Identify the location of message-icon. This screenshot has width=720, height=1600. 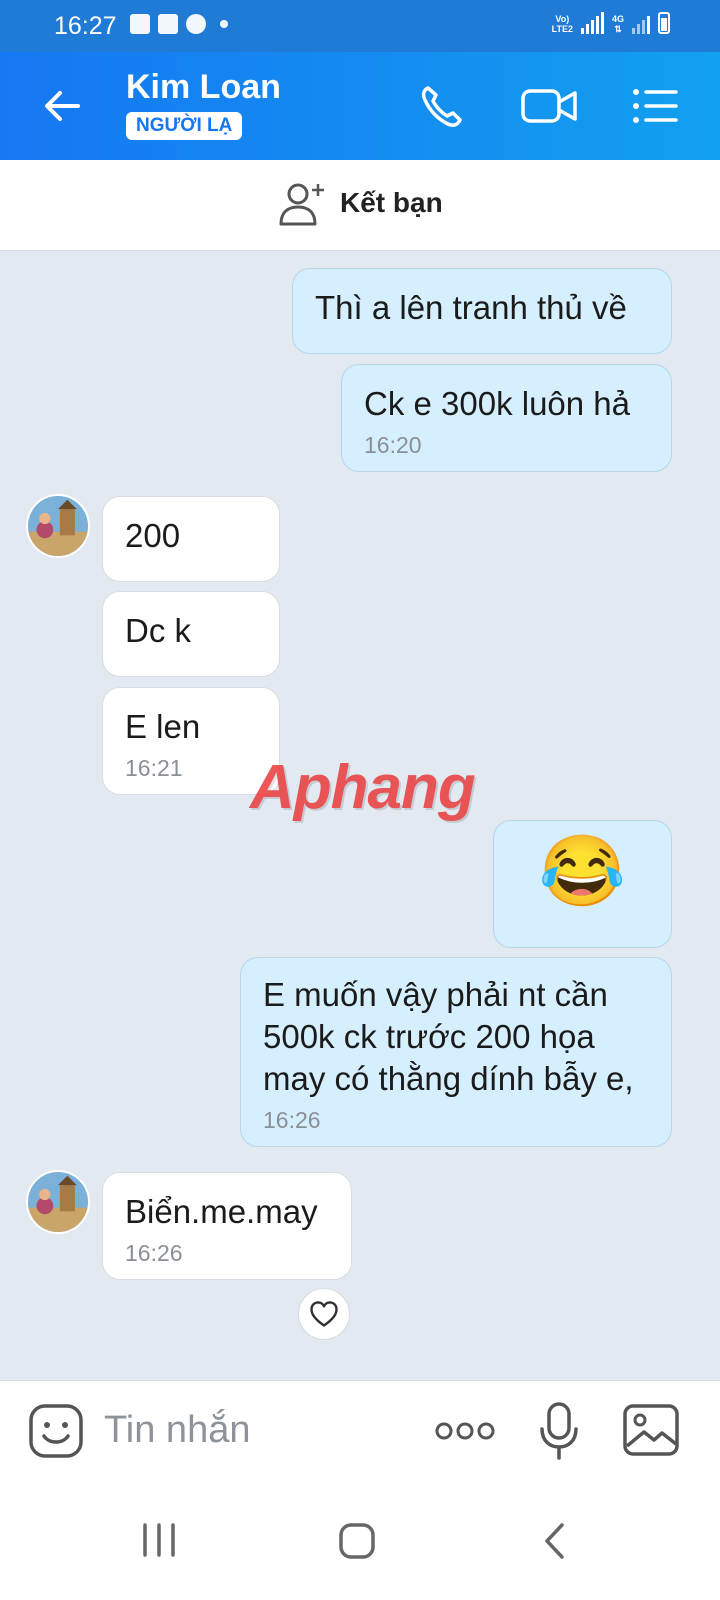
(168, 24).